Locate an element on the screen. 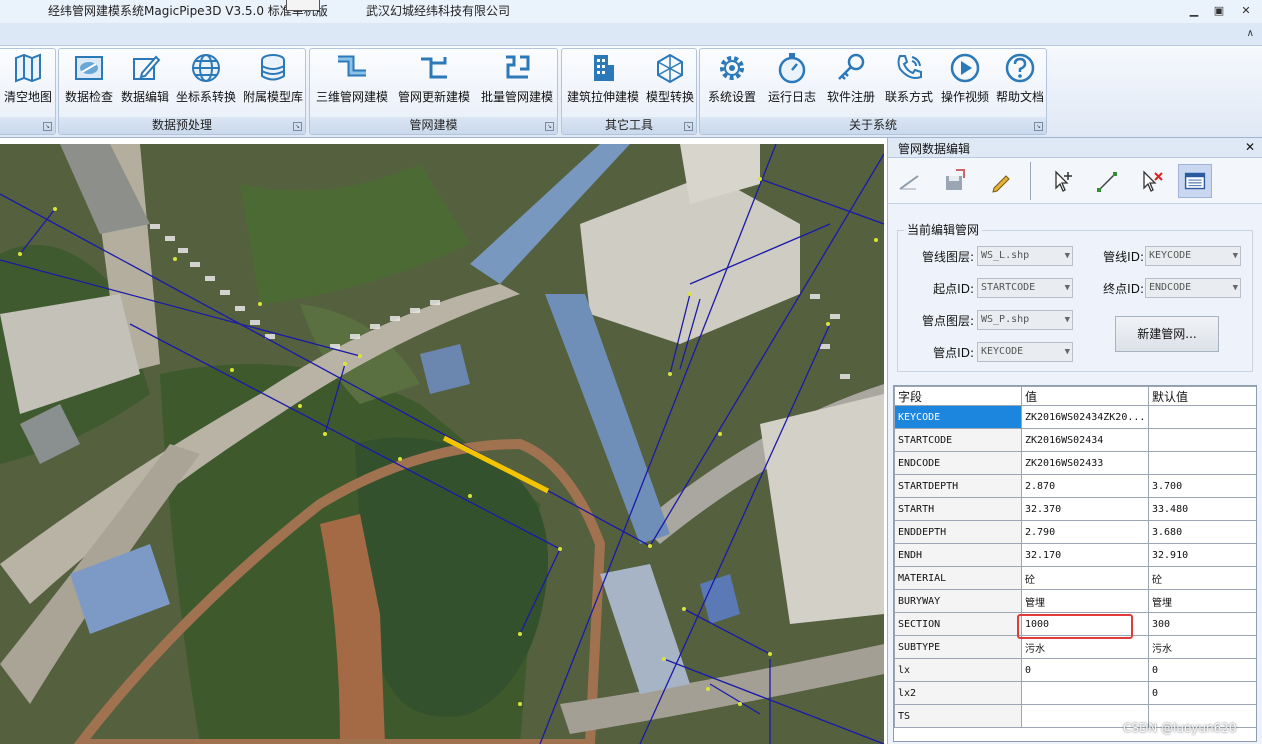  field-name-cell: lx2 is located at coordinates (958, 693).